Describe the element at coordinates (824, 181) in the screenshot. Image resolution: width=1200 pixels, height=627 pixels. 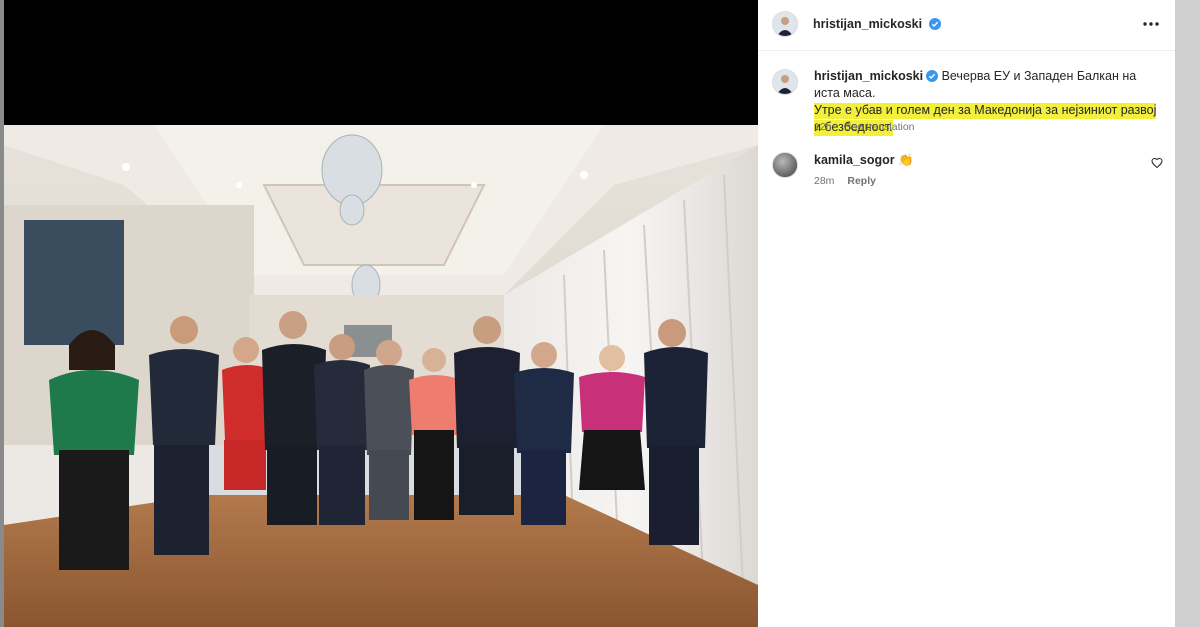
I see `comment-time: 28m` at that location.